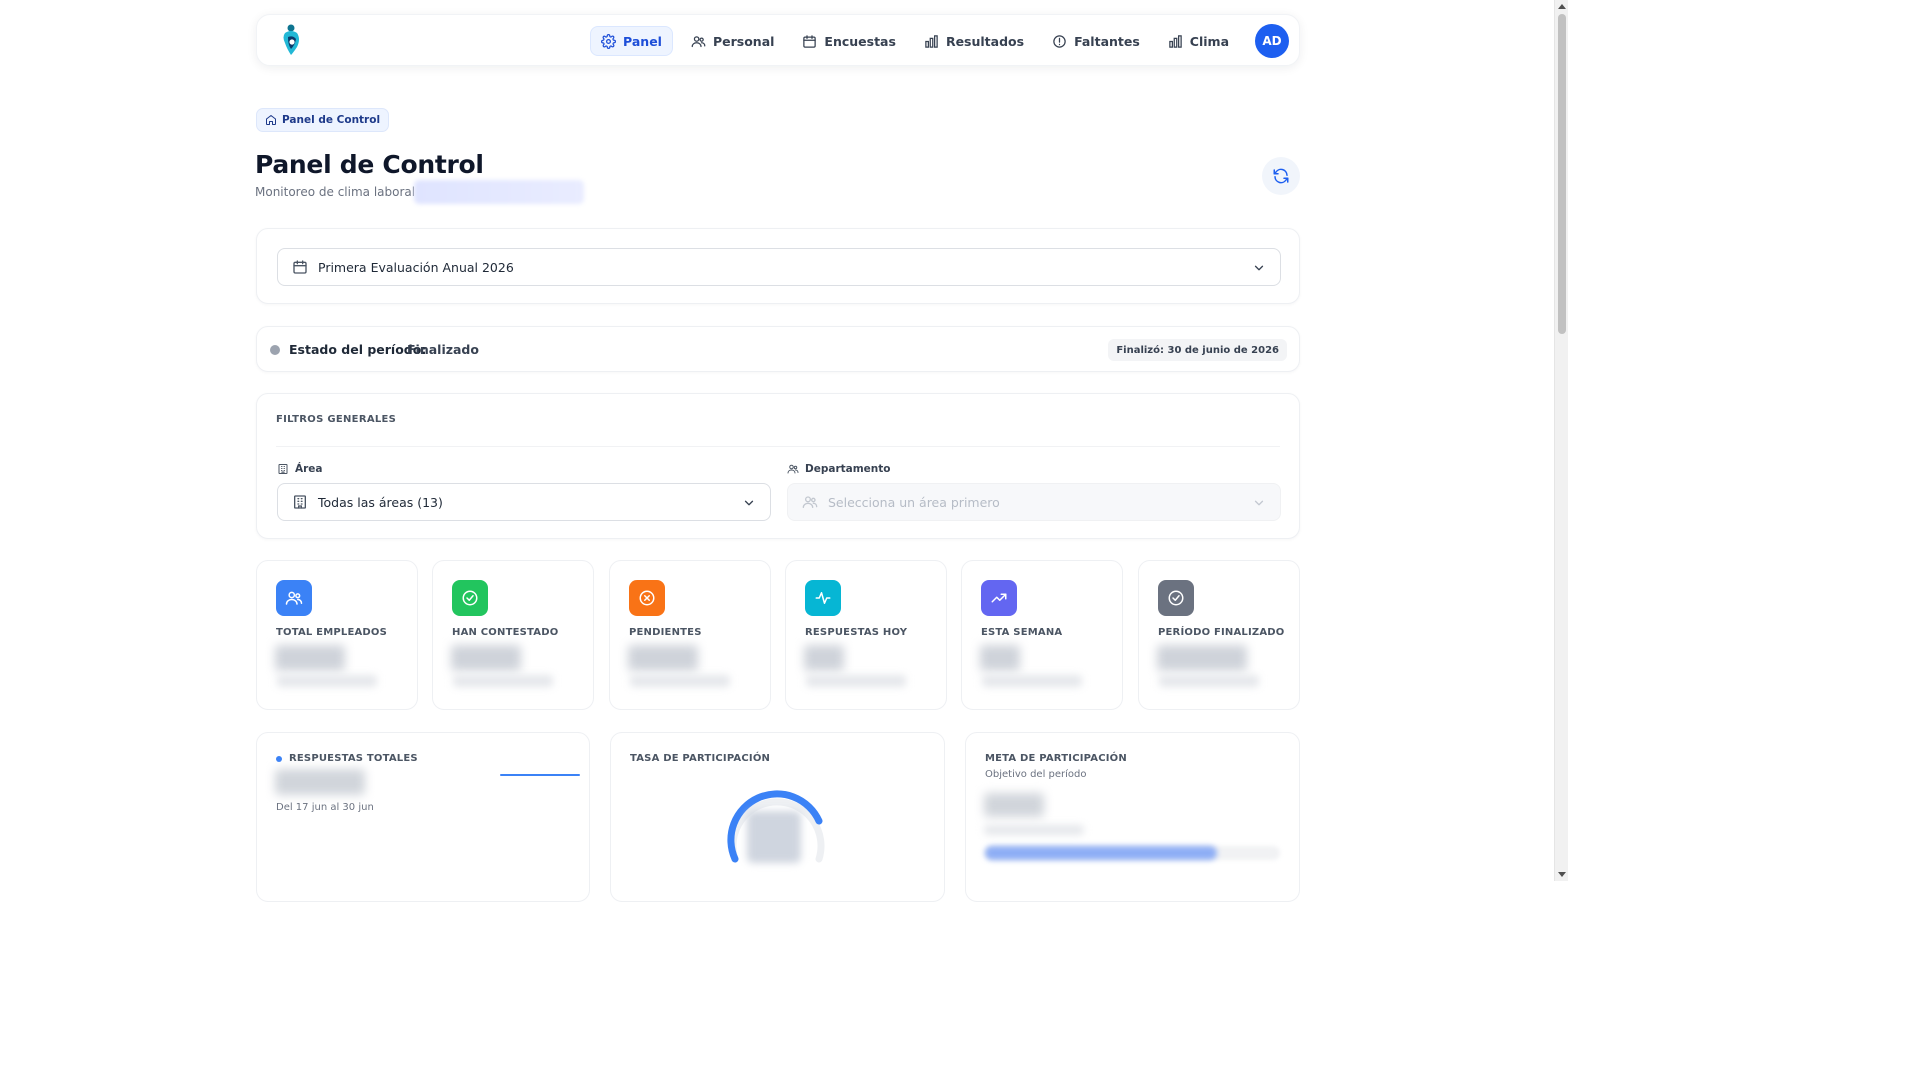 The height and width of the screenshot is (1080, 1920). Describe the element at coordinates (1209, 41) in the screenshot. I see `nav-clima-label: Clima` at that location.